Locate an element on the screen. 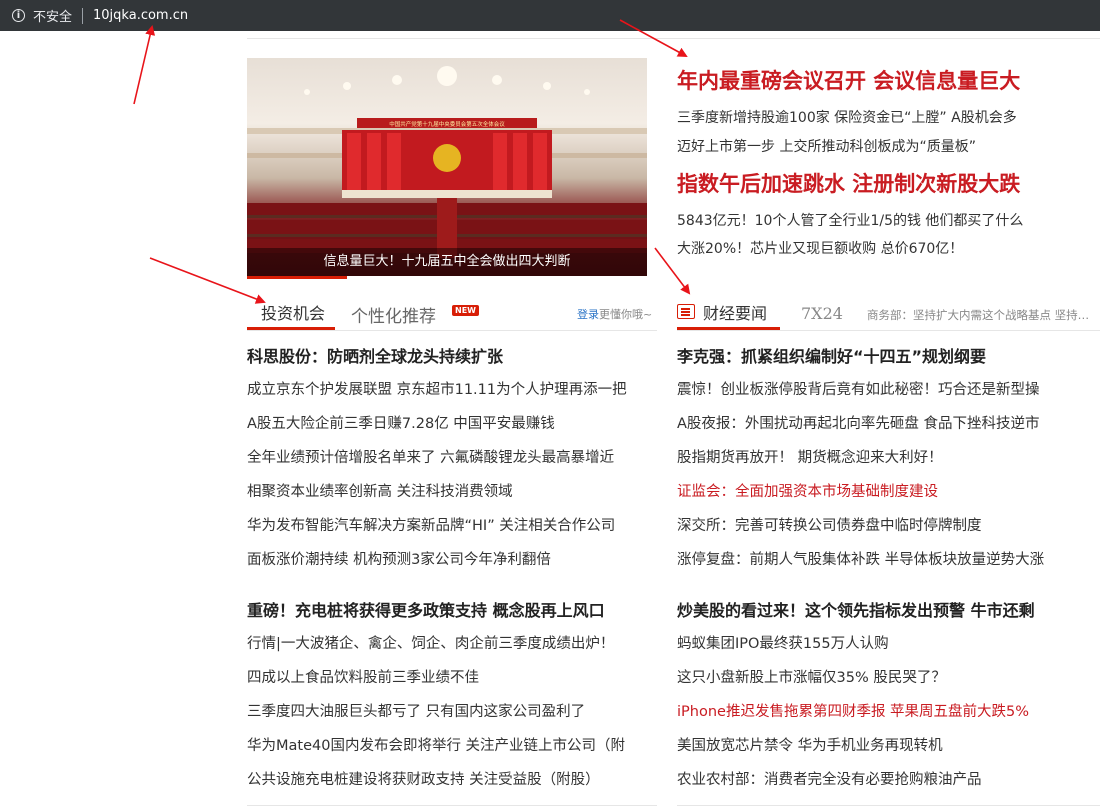  tab-finance-news: 财经要闻 is located at coordinates (735, 312).